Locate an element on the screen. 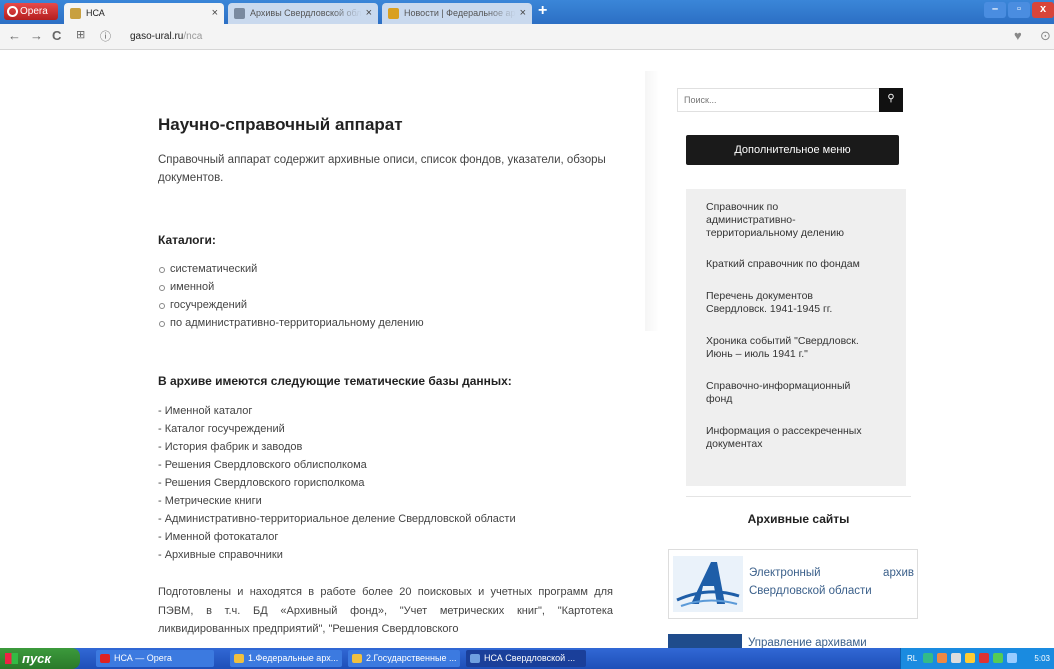 The width and height of the screenshot is (1054, 669). catalog-item: именной is located at coordinates (291, 287).